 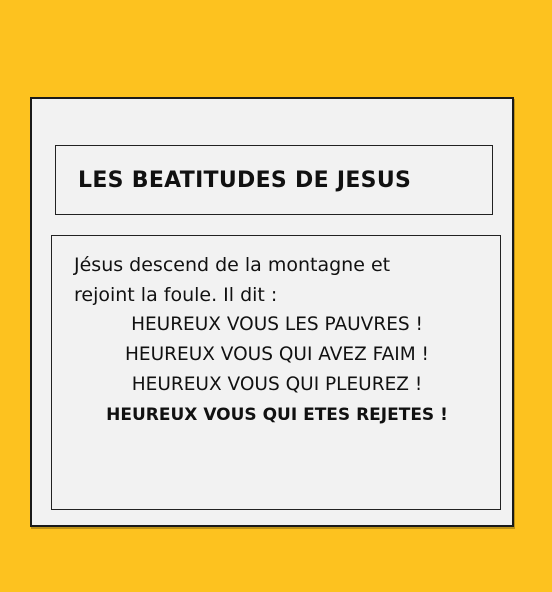 What do you see at coordinates (277, 354) in the screenshot?
I see `beatitude-line: HEUREUX VOUS QUI AVEZ FAIM !` at bounding box center [277, 354].